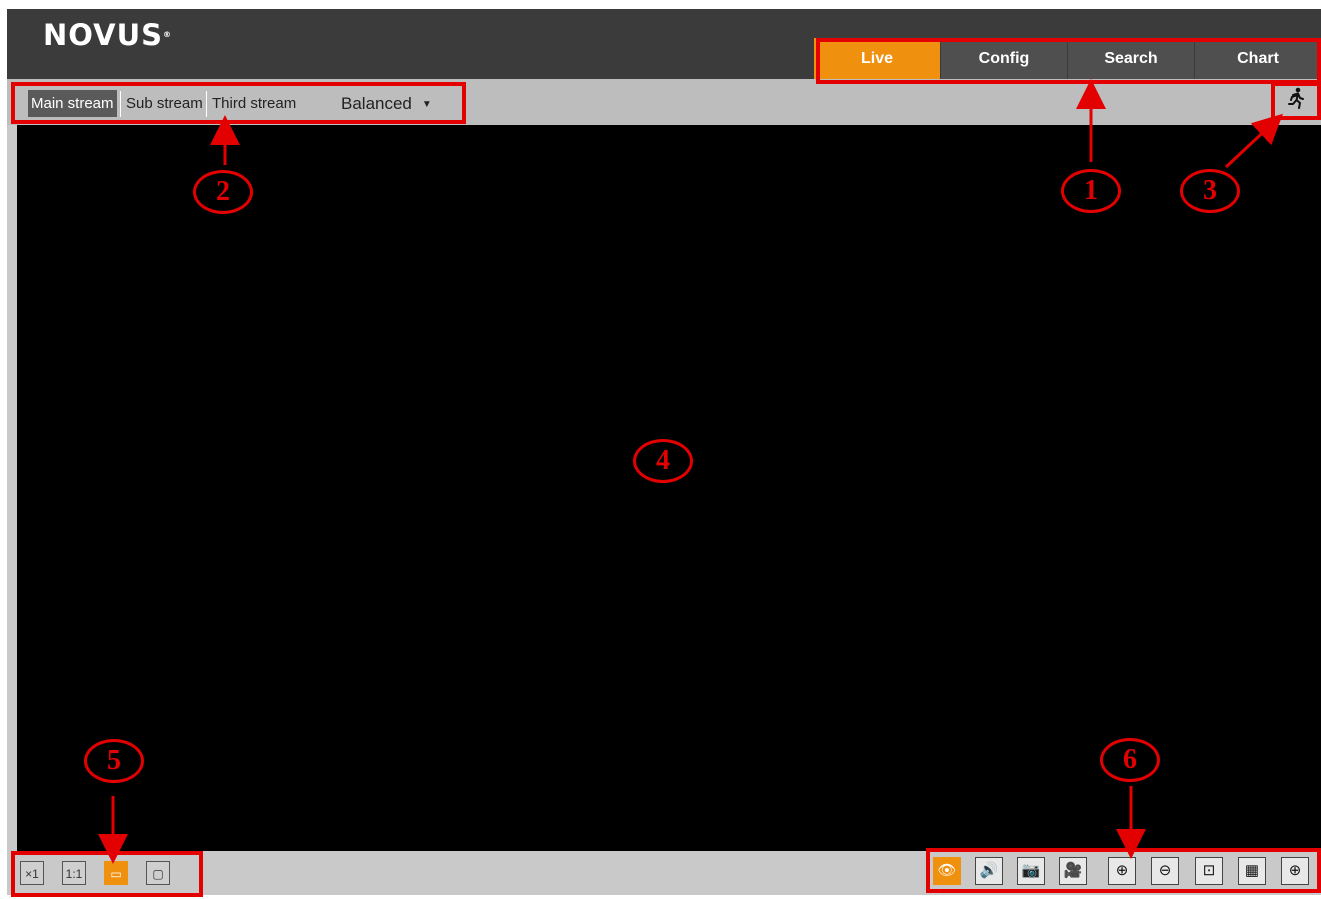 The image size is (1321, 899). What do you see at coordinates (74, 873) in the screenshot?
I see `fit-window-icon: 1:1` at bounding box center [74, 873].